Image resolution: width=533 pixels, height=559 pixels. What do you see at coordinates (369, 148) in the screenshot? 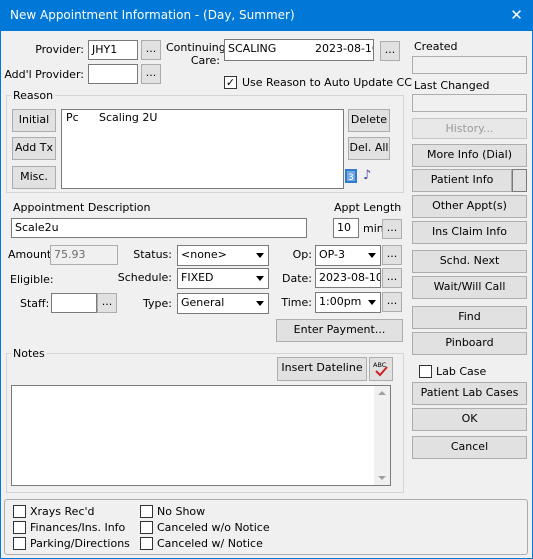
I see `del-all-button: Del. All` at bounding box center [369, 148].